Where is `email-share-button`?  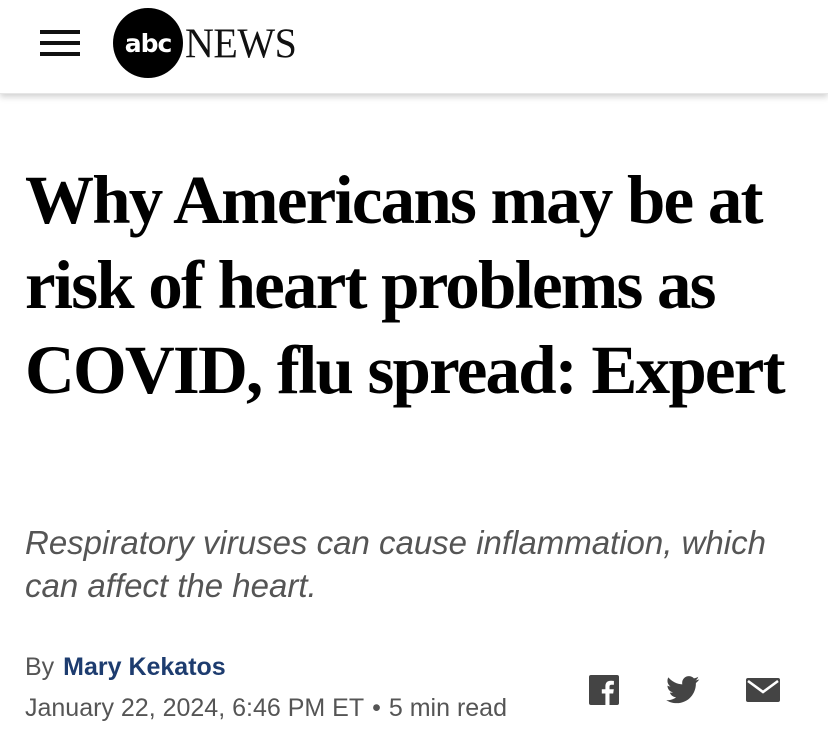
email-share-button is located at coordinates (763, 690).